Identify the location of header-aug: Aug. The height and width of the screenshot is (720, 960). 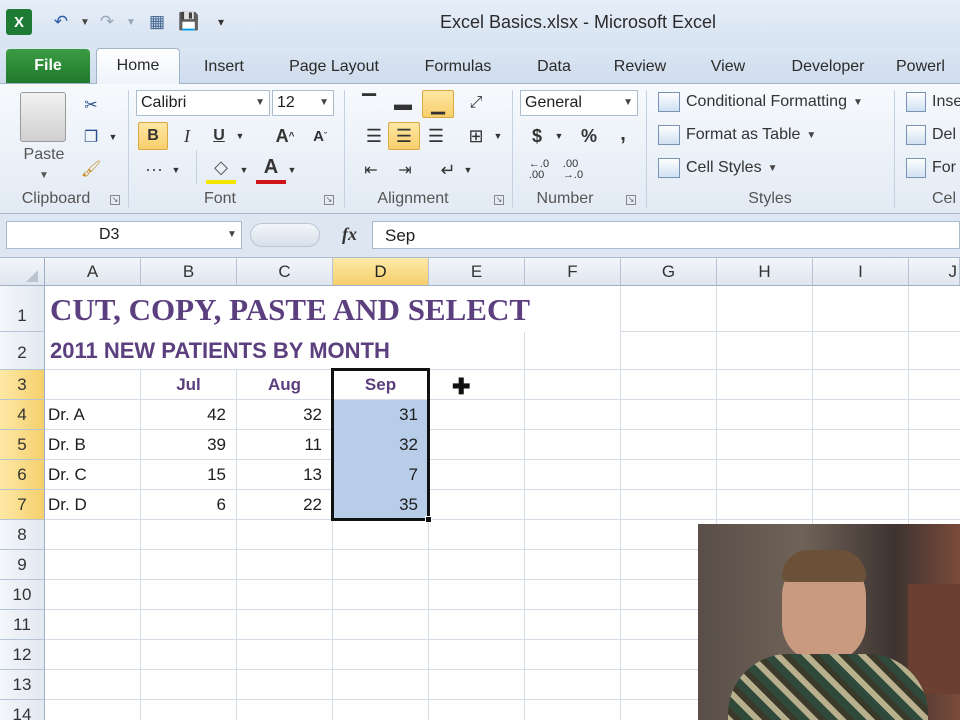
(284, 385).